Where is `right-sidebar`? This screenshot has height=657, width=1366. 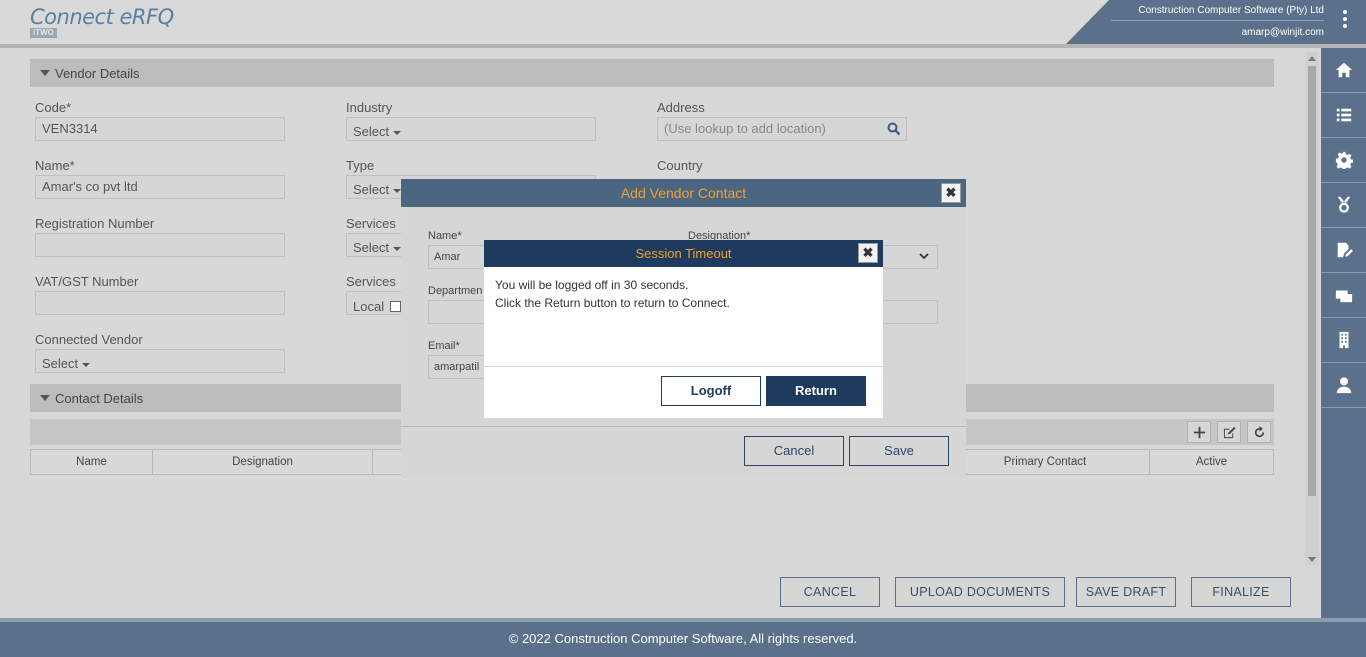 right-sidebar is located at coordinates (1343, 333).